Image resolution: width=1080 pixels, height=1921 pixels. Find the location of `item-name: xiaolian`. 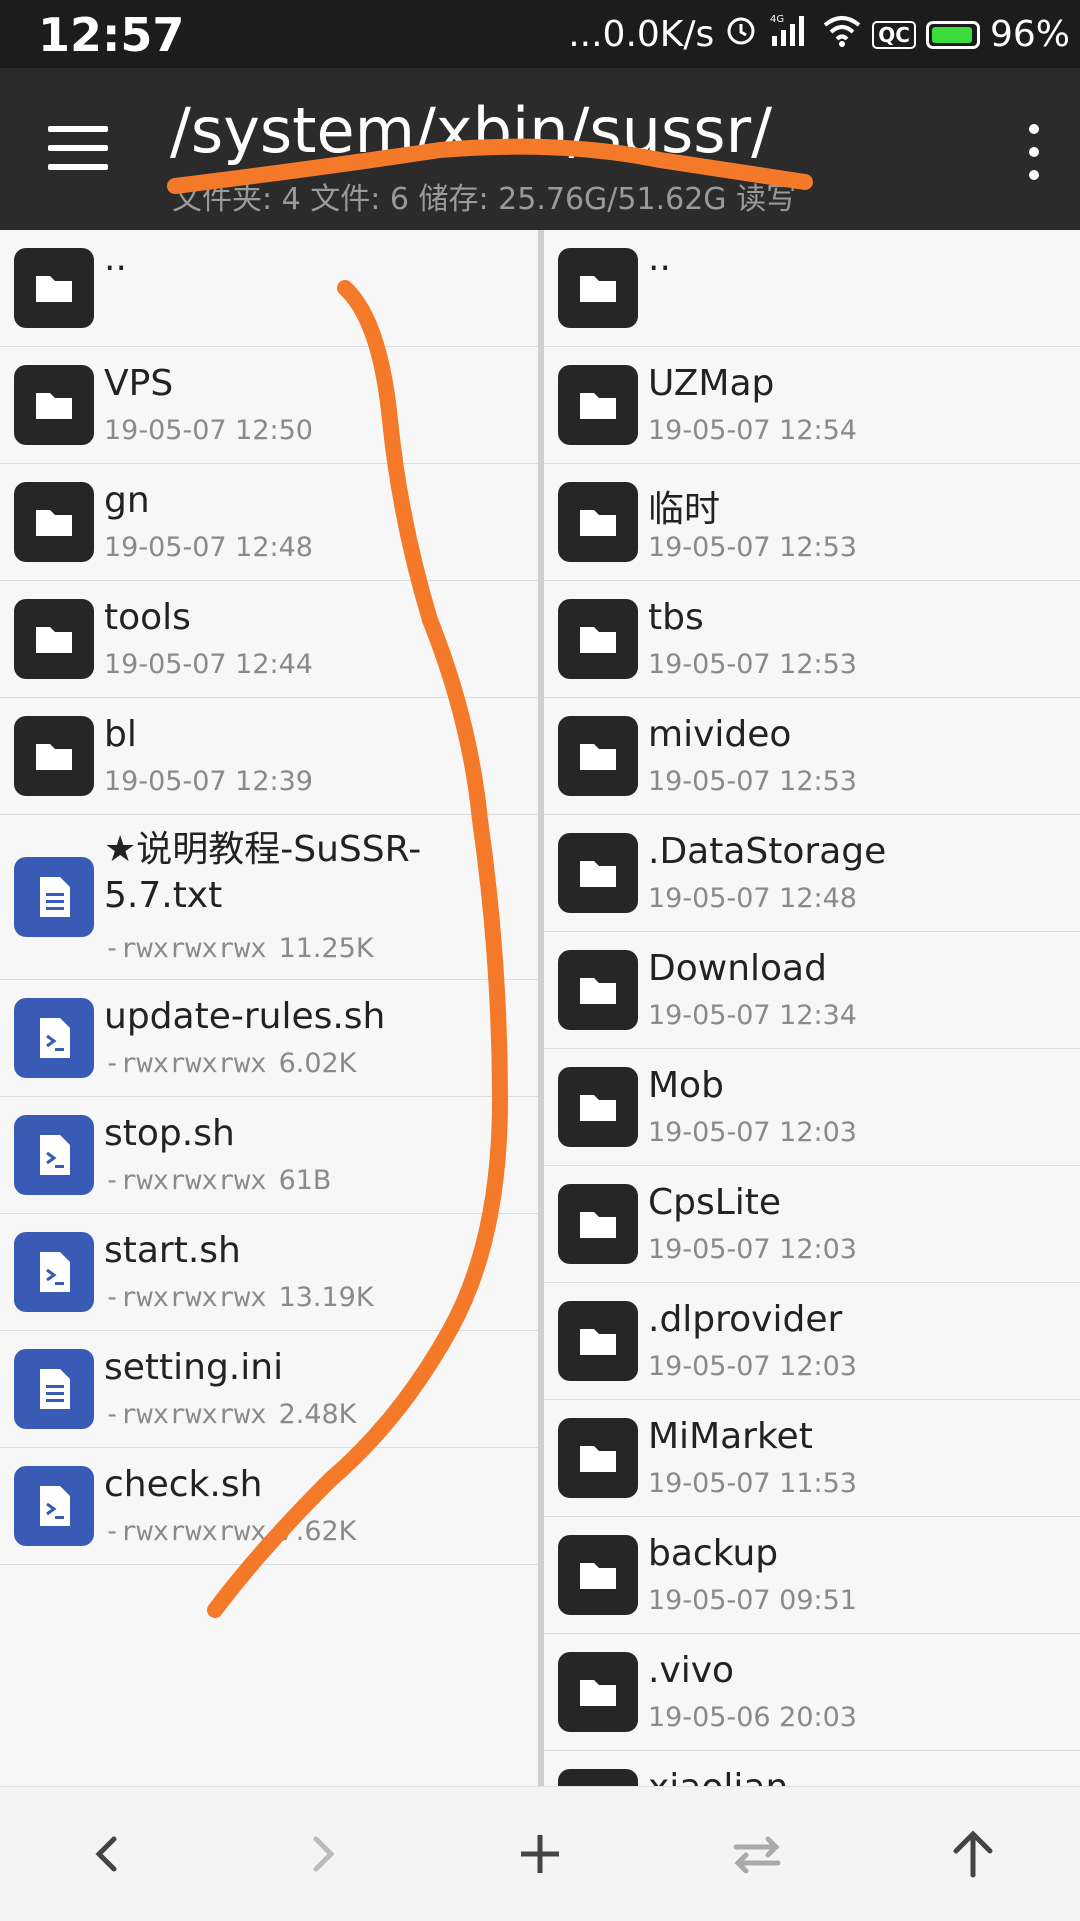

item-name: xiaolian is located at coordinates (718, 1776).